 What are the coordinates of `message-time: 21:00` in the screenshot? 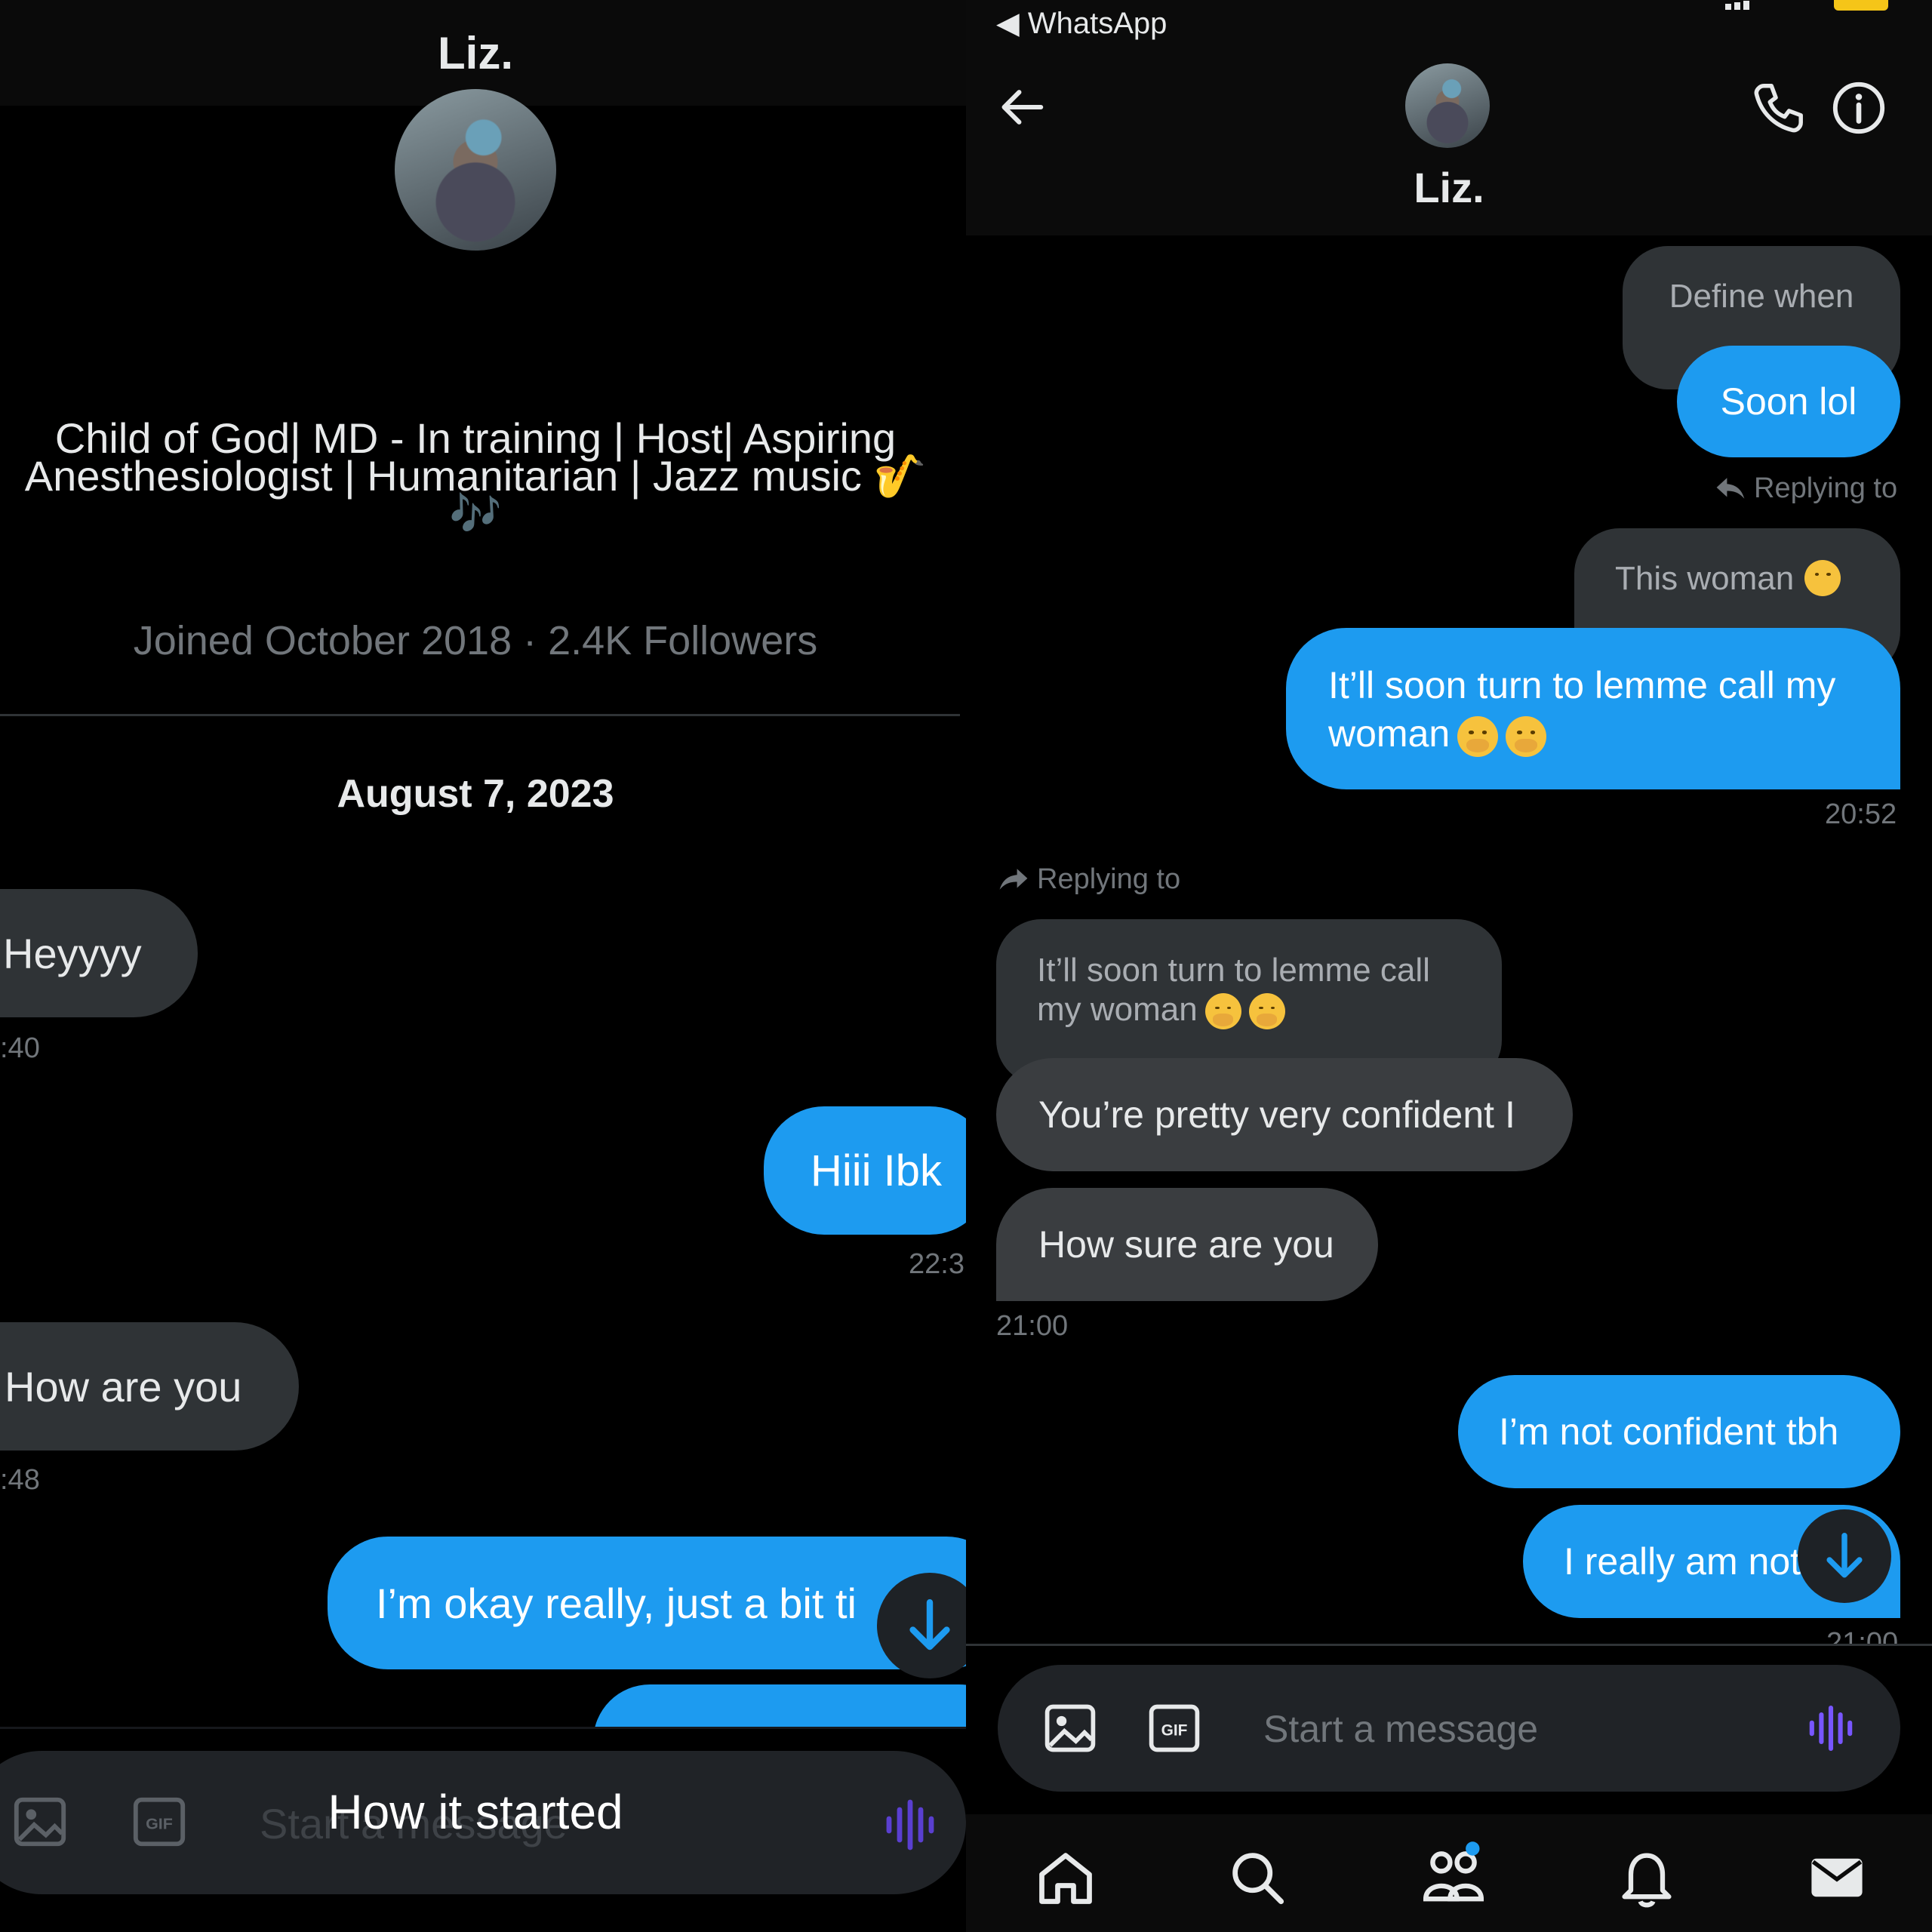 It's located at (1032, 1326).